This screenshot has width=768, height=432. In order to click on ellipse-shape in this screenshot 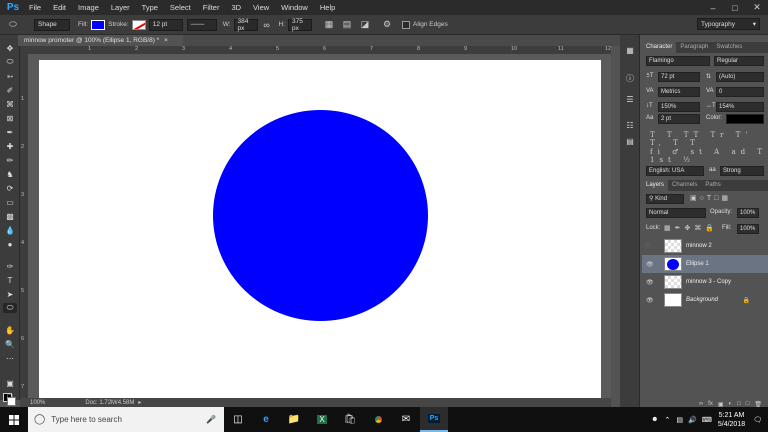, I will do `click(320, 215)`.